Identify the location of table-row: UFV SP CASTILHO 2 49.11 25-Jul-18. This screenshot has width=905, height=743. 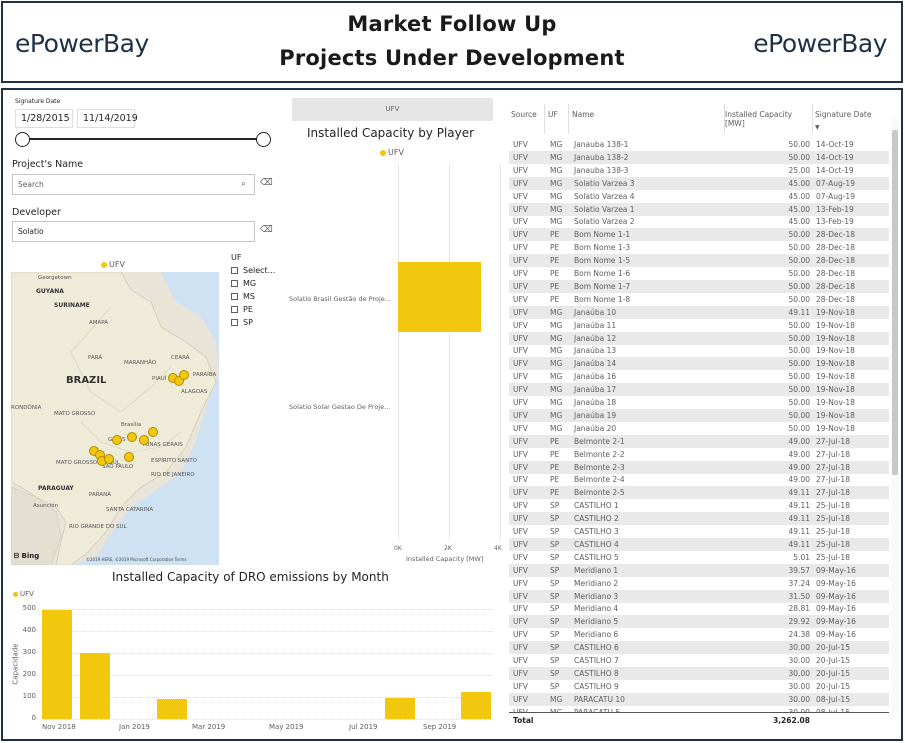
(699, 519).